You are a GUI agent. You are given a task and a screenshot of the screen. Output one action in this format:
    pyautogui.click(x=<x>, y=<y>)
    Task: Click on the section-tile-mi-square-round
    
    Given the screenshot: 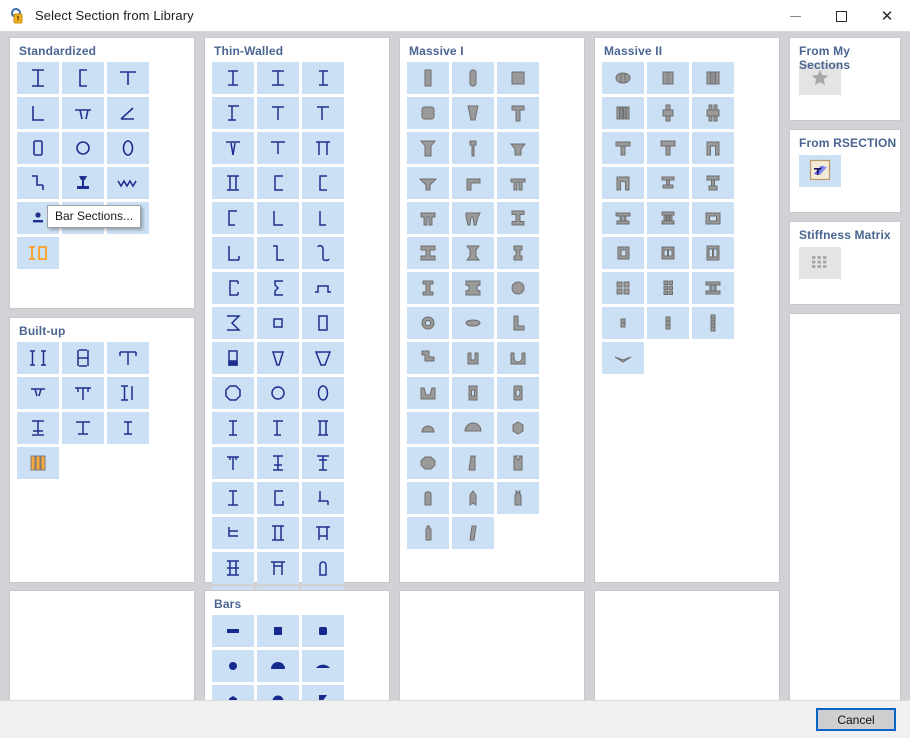 What is the action you would take?
    pyautogui.click(x=428, y=113)
    